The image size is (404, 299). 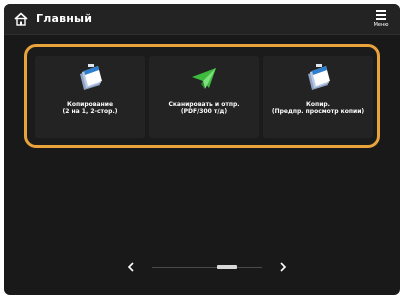 I want to click on page-title: Главный, so click(x=64, y=18).